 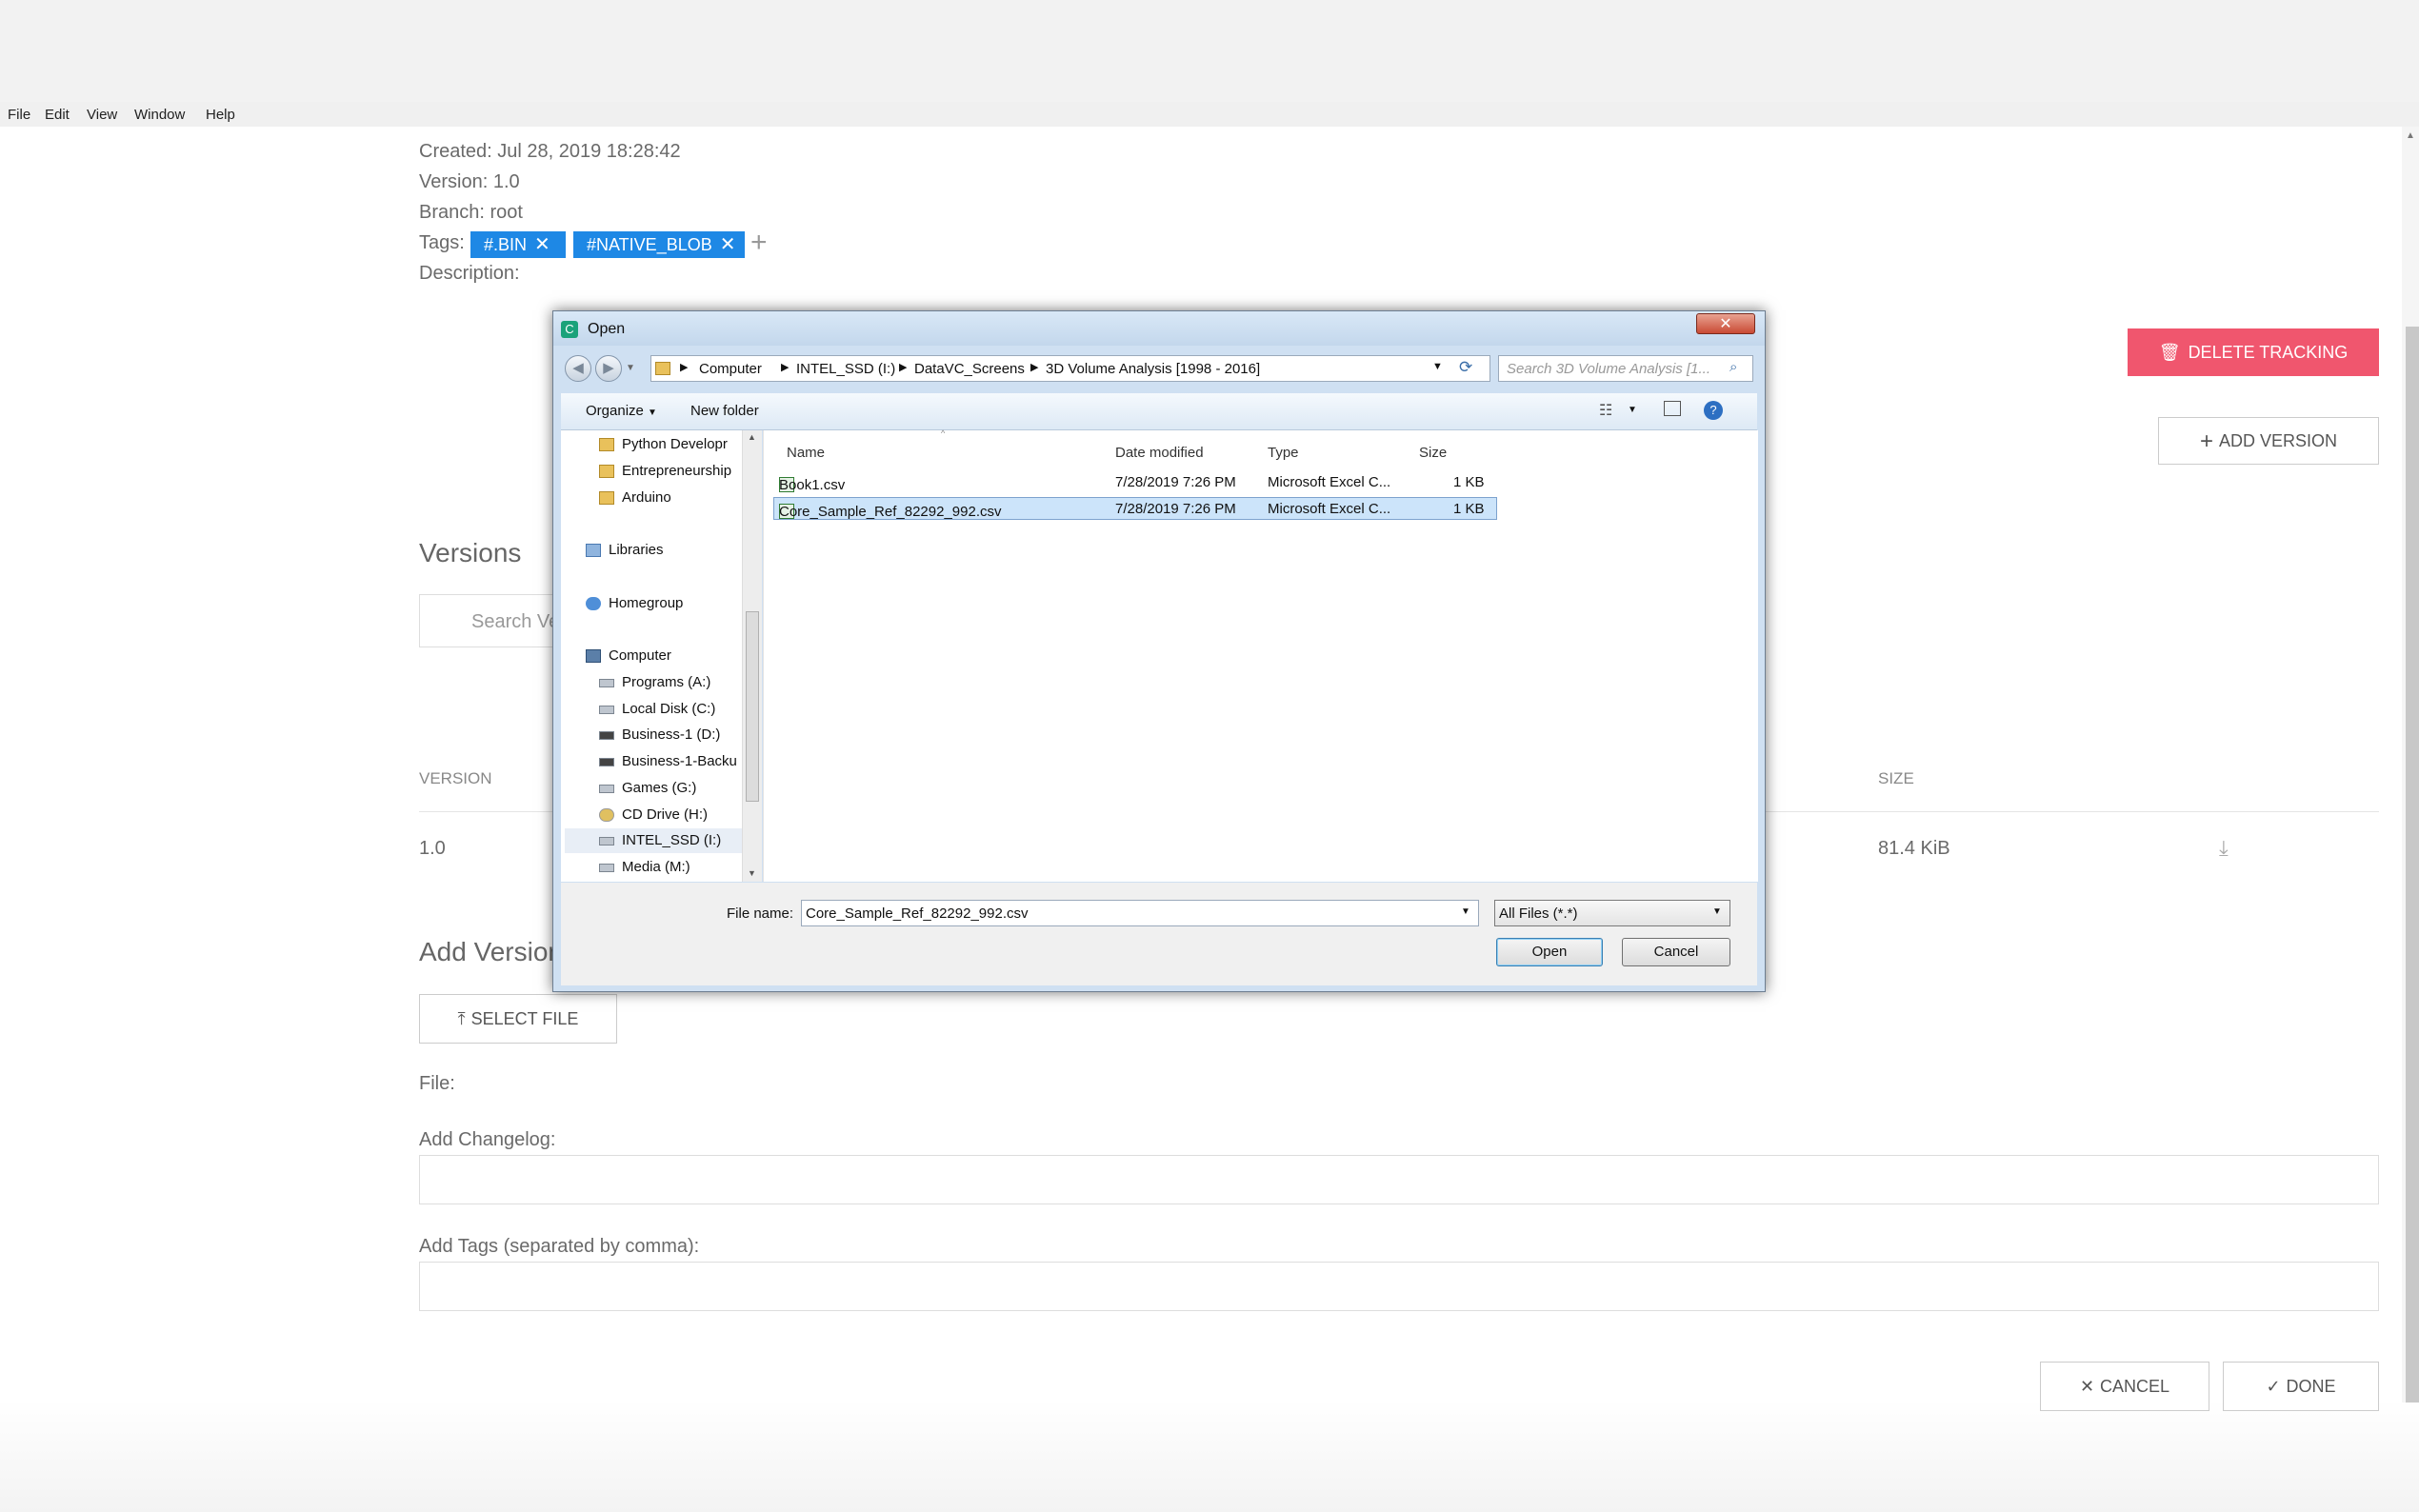 I want to click on dialog-titlebar: C Open, so click(x=1159, y=328).